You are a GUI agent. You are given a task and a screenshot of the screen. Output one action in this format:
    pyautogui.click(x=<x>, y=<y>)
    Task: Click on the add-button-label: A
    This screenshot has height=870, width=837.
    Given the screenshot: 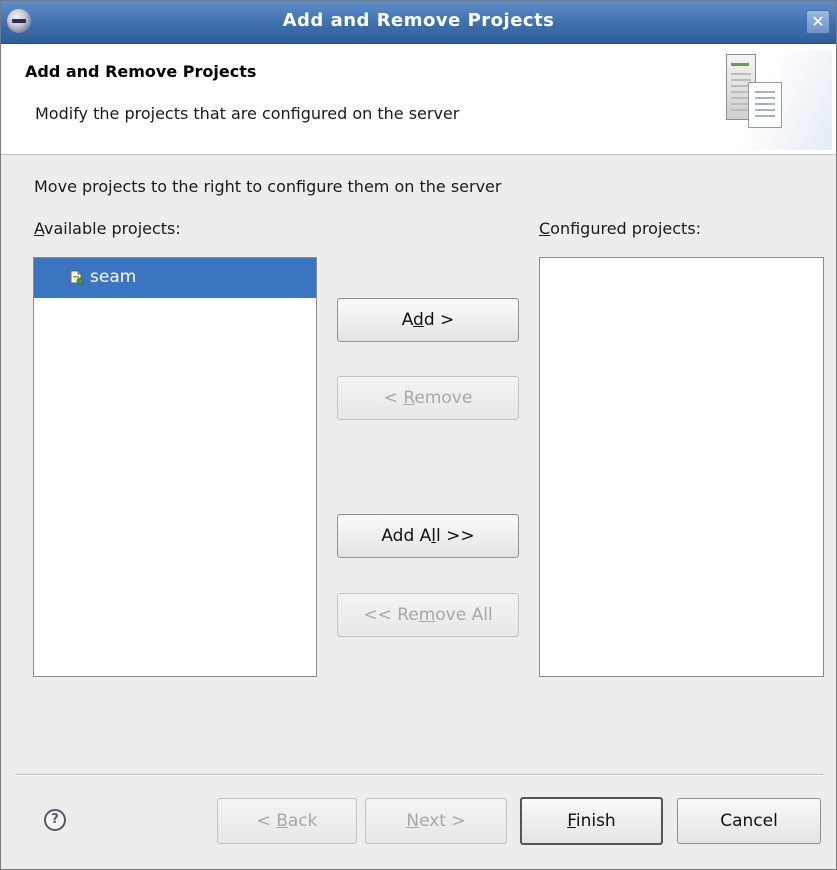 What is the action you would take?
    pyautogui.click(x=407, y=320)
    